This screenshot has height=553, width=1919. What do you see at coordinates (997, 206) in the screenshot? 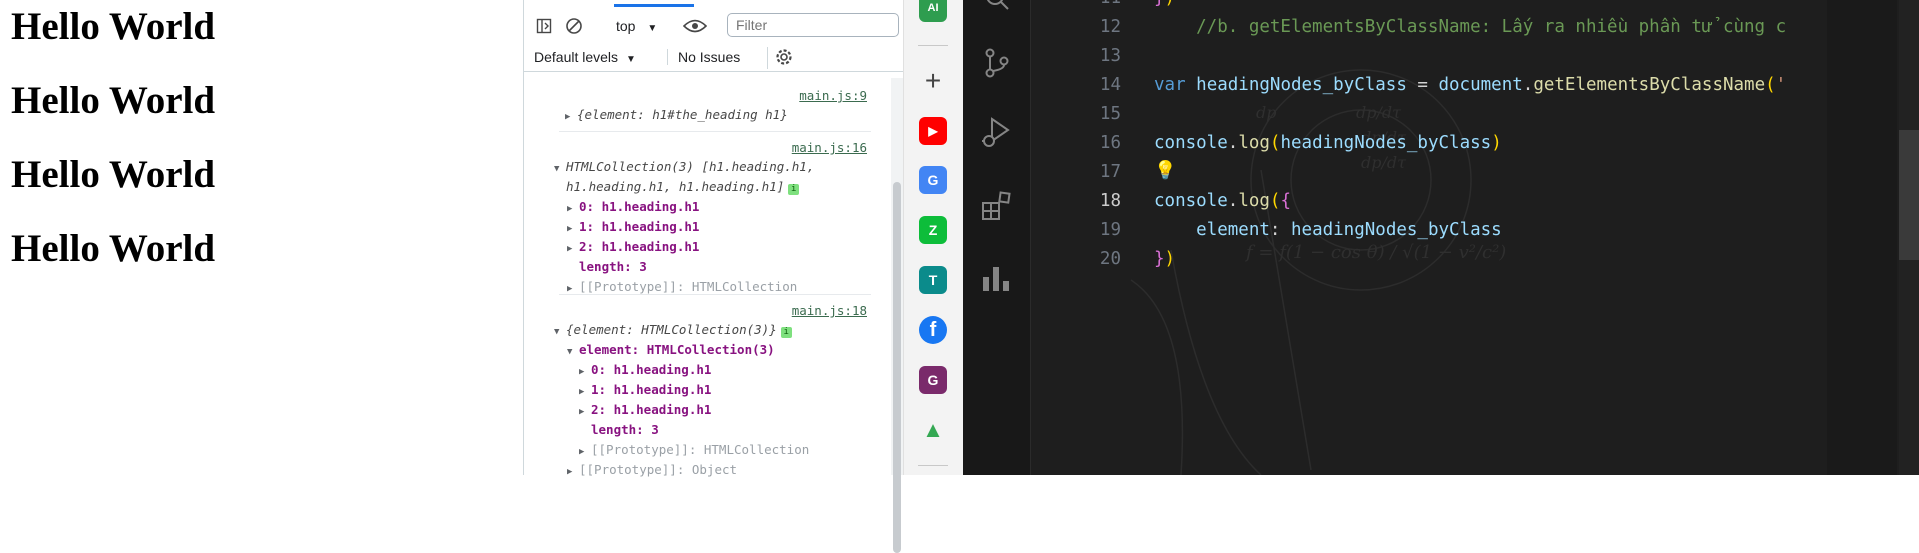
I see `extensions-icon` at bounding box center [997, 206].